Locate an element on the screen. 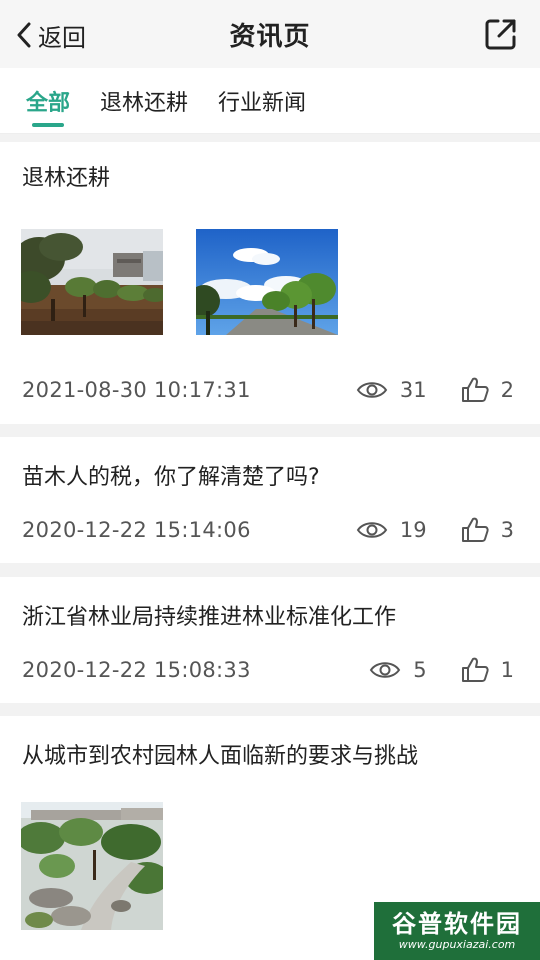  top-bar: 返回 资讯页 is located at coordinates (270, 34).